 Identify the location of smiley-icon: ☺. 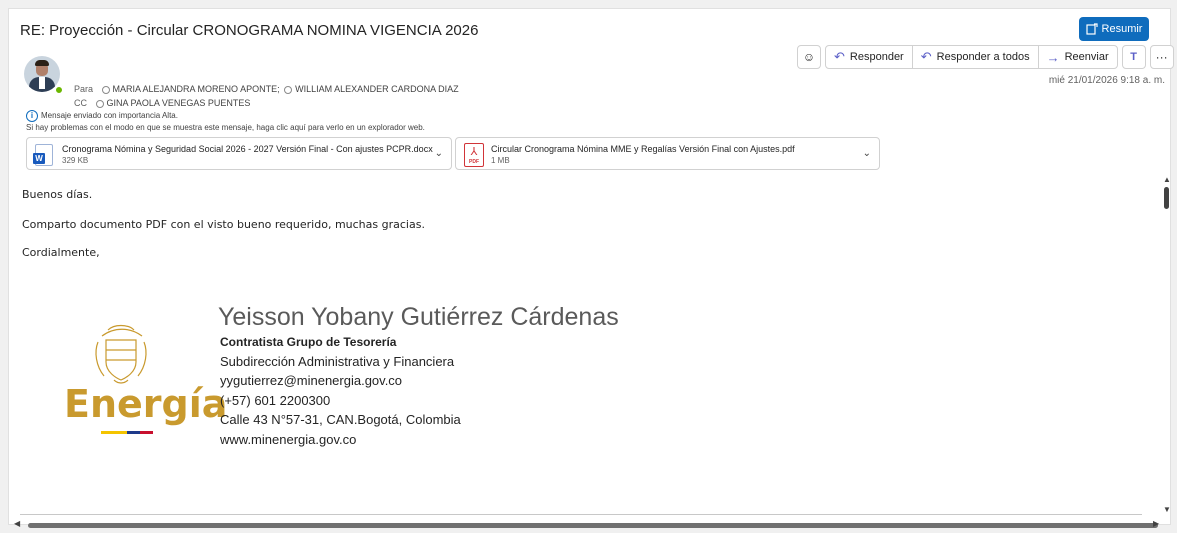
(809, 57).